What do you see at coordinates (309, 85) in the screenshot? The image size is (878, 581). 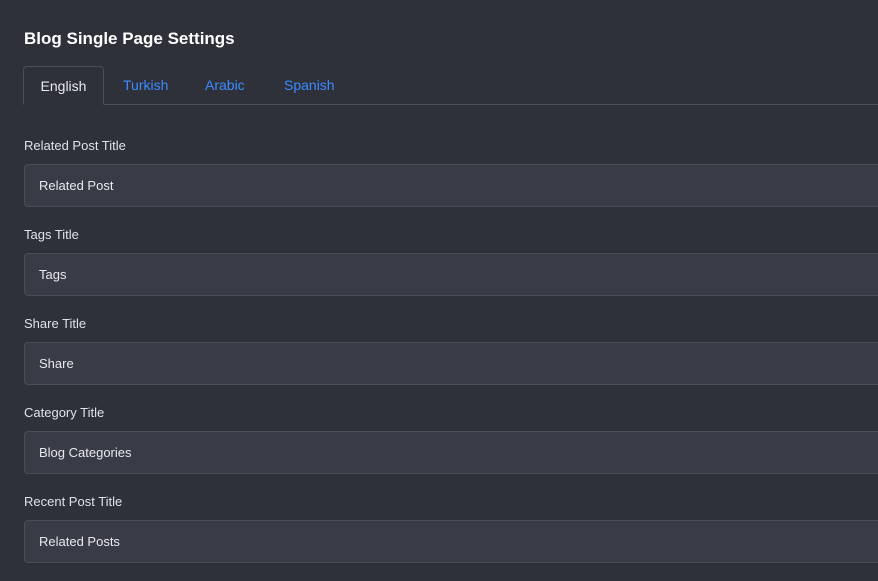 I see `tab-spanish: Spanish` at bounding box center [309, 85].